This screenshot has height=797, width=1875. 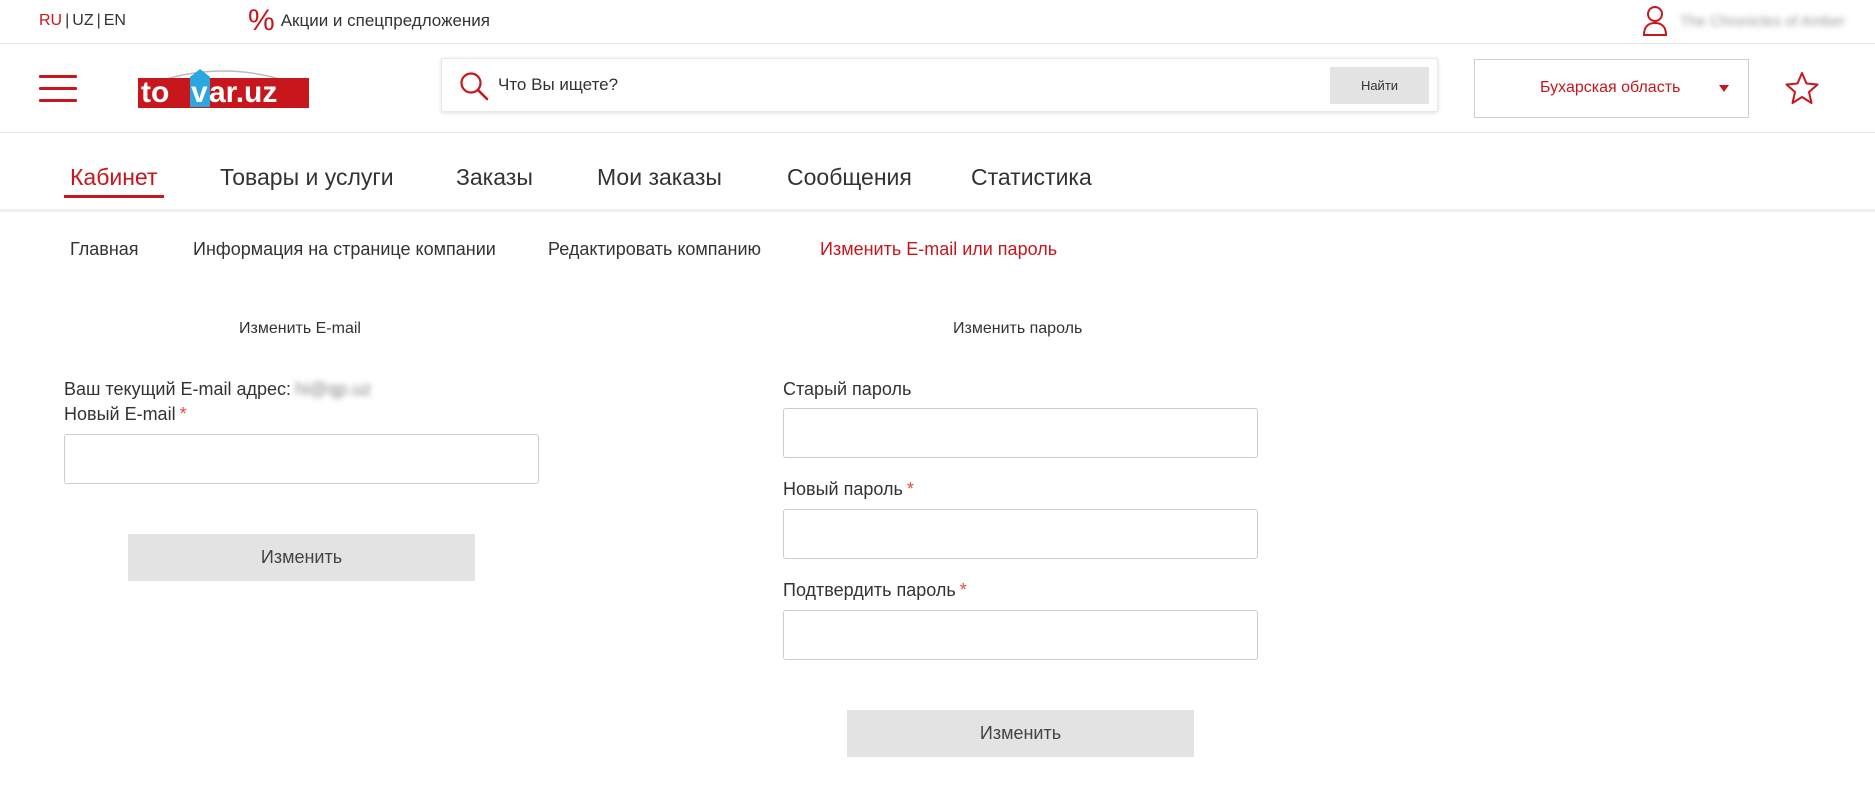 What do you see at coordinates (1031, 177) in the screenshot?
I see `tab-statistics: Статистика` at bounding box center [1031, 177].